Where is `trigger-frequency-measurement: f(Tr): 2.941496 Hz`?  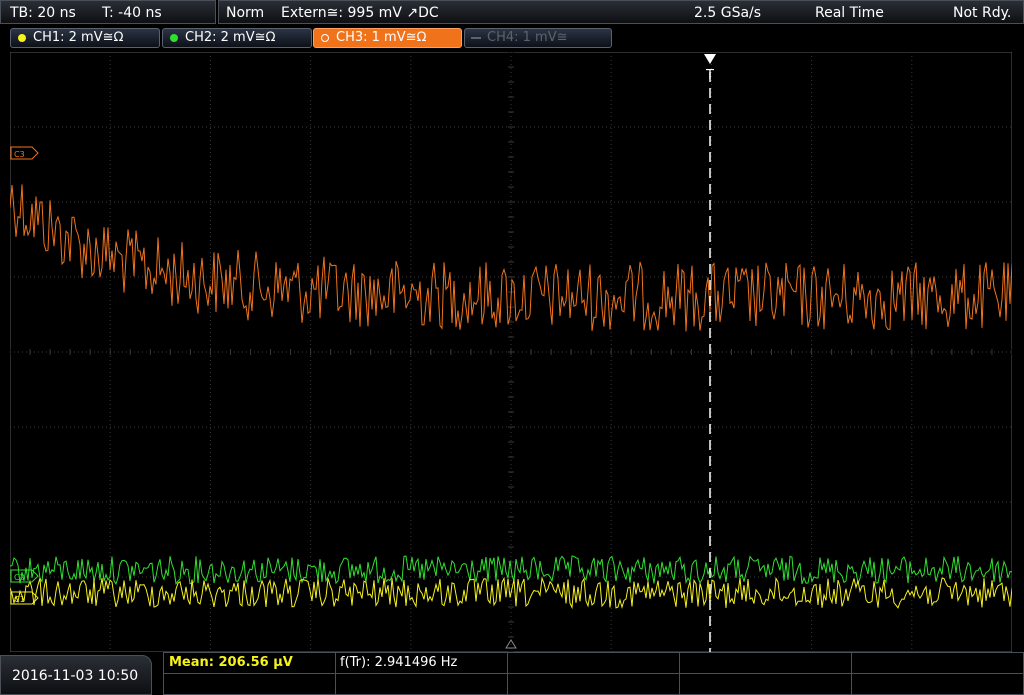
trigger-frequency-measurement: f(Tr): 2.941496 Hz is located at coordinates (399, 662).